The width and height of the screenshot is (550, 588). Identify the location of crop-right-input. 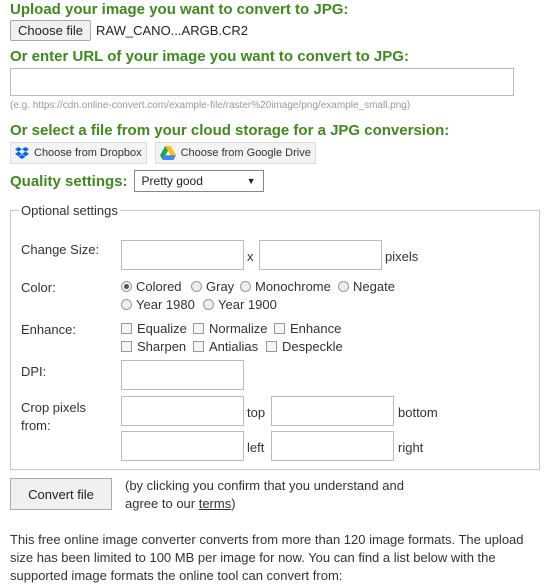
(332, 446).